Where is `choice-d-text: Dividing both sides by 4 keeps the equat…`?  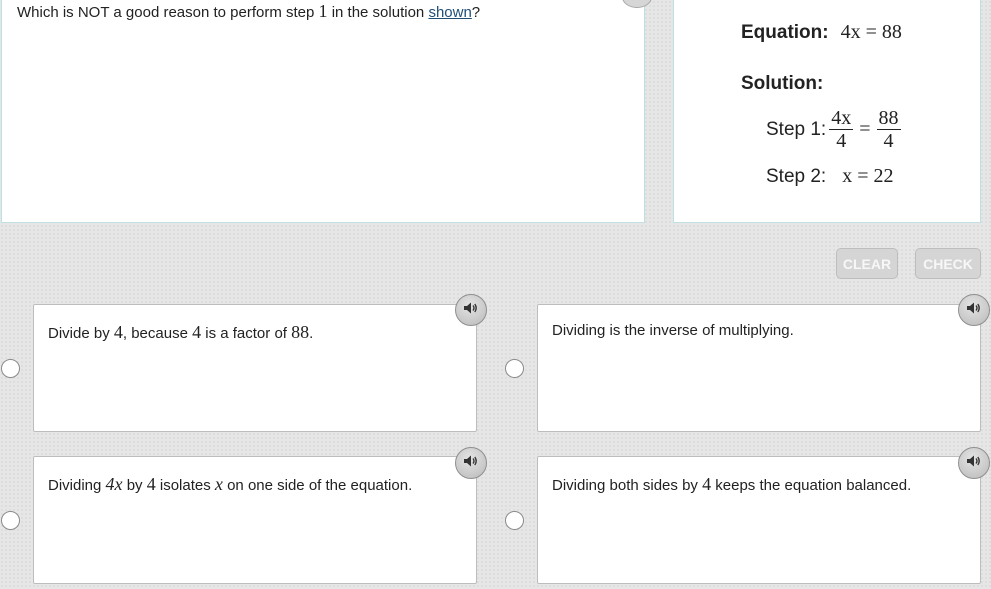
choice-d-text: Dividing both sides by 4 keeps the equat… is located at coordinates (731, 484).